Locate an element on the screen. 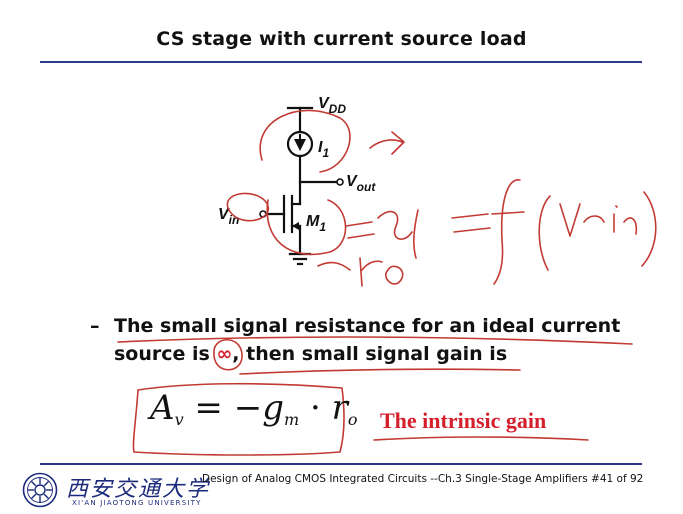 The width and height of the screenshot is (683, 514). formula-av: A is located at coordinates (162, 408).